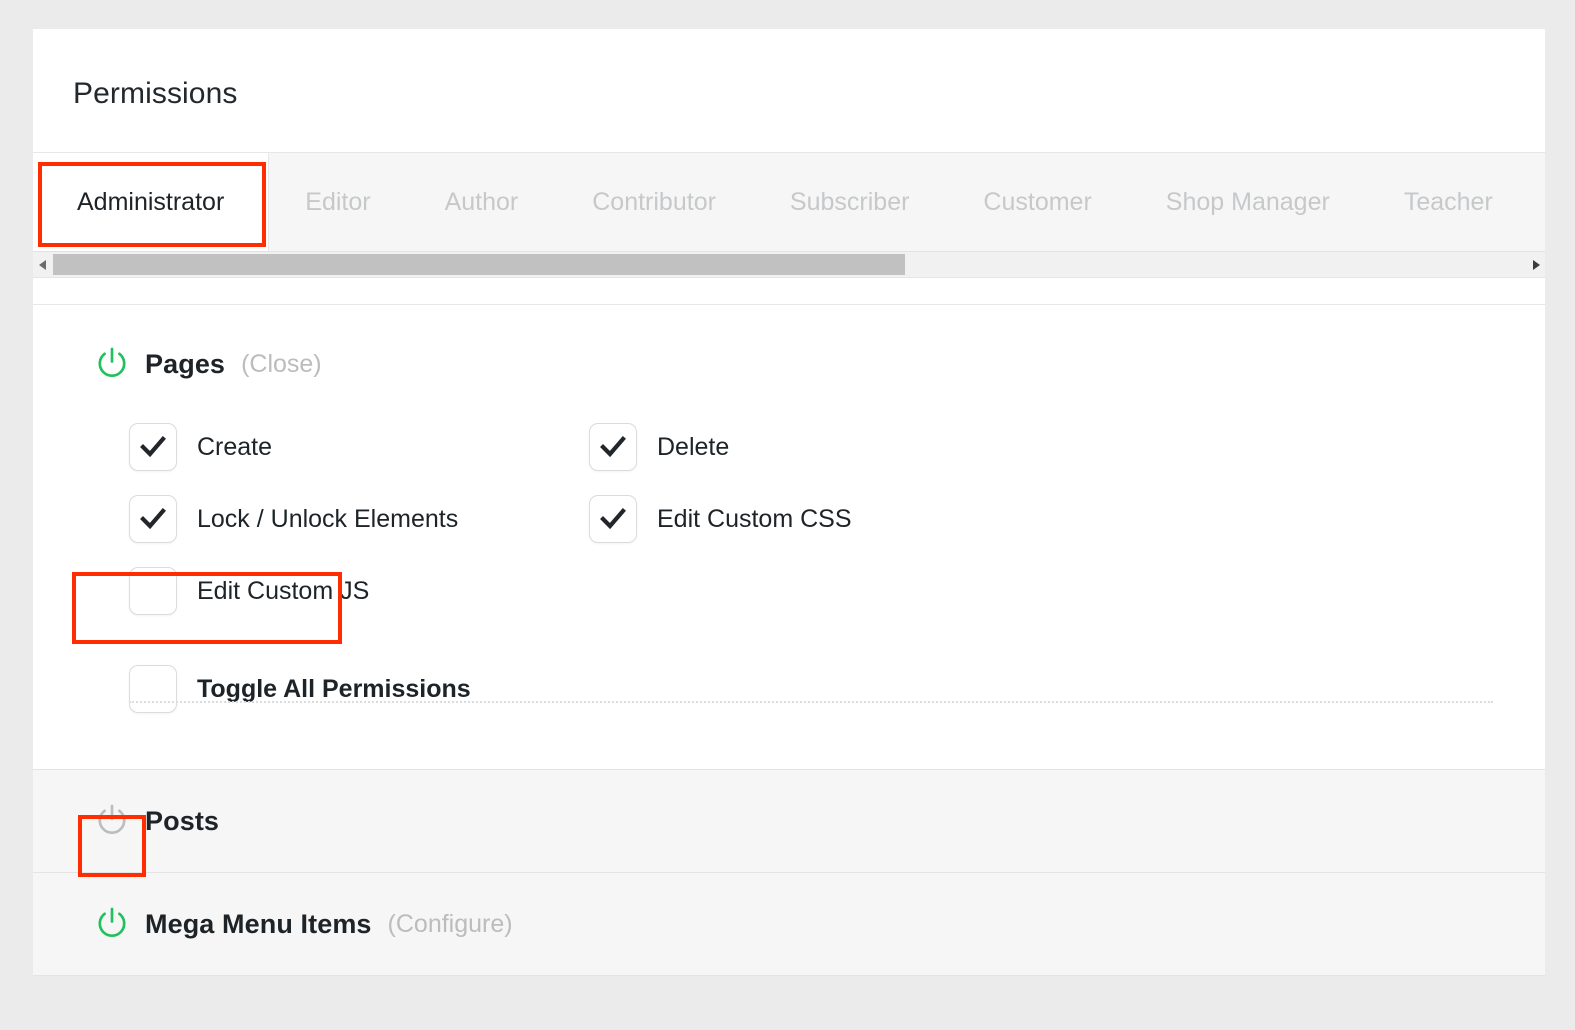 This screenshot has width=1575, height=1030. I want to click on permission-delete: Delete, so click(658, 447).